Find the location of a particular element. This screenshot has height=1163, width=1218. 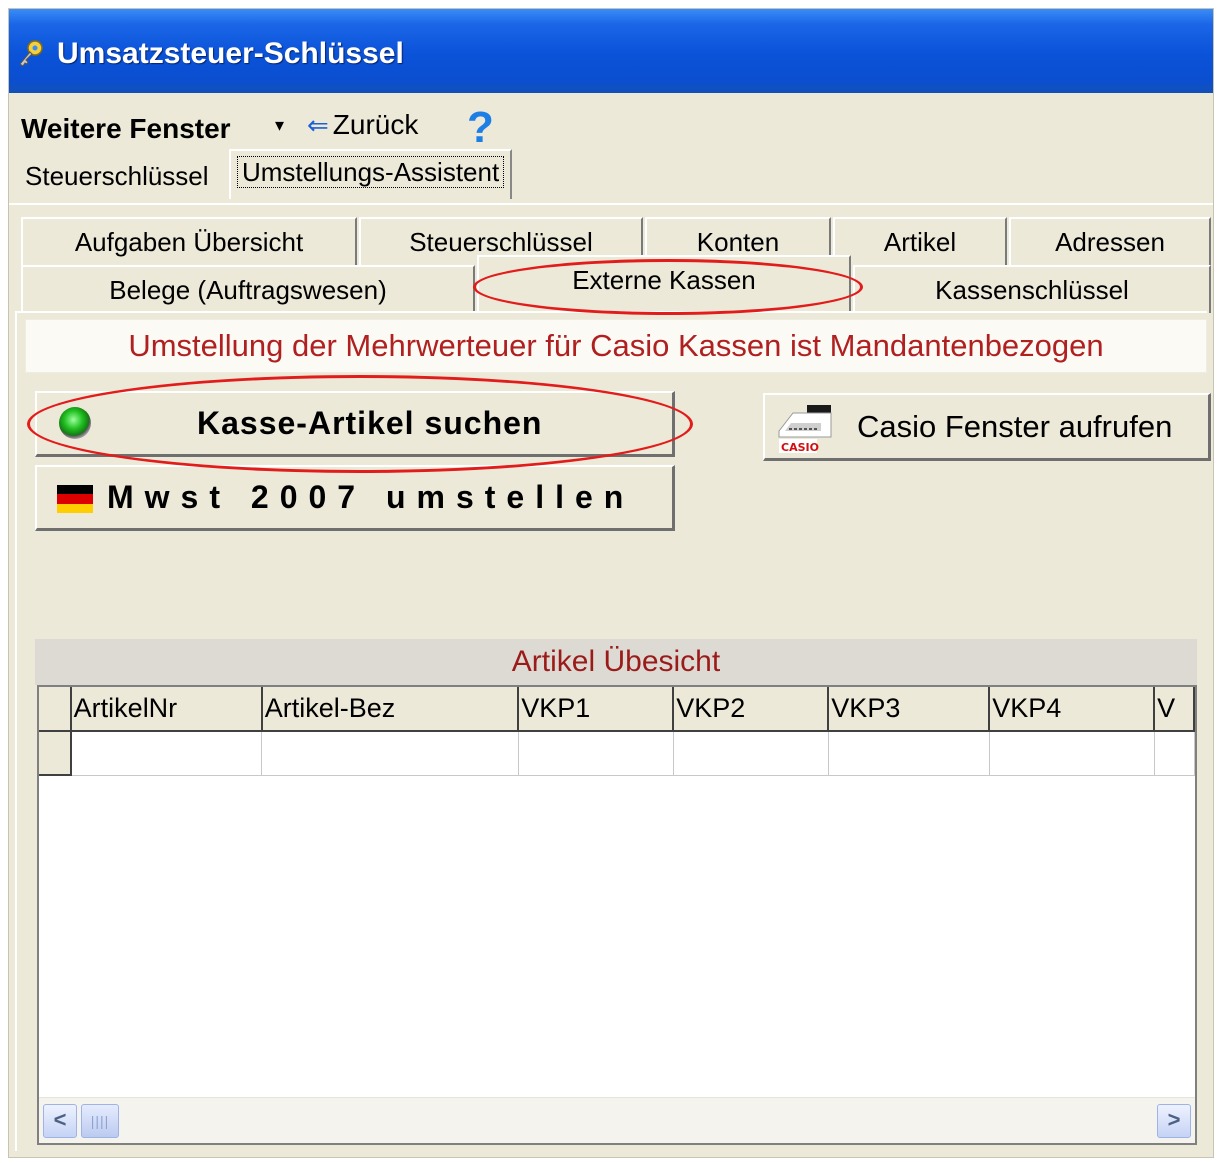

help-question-icon: ? is located at coordinates (480, 128).